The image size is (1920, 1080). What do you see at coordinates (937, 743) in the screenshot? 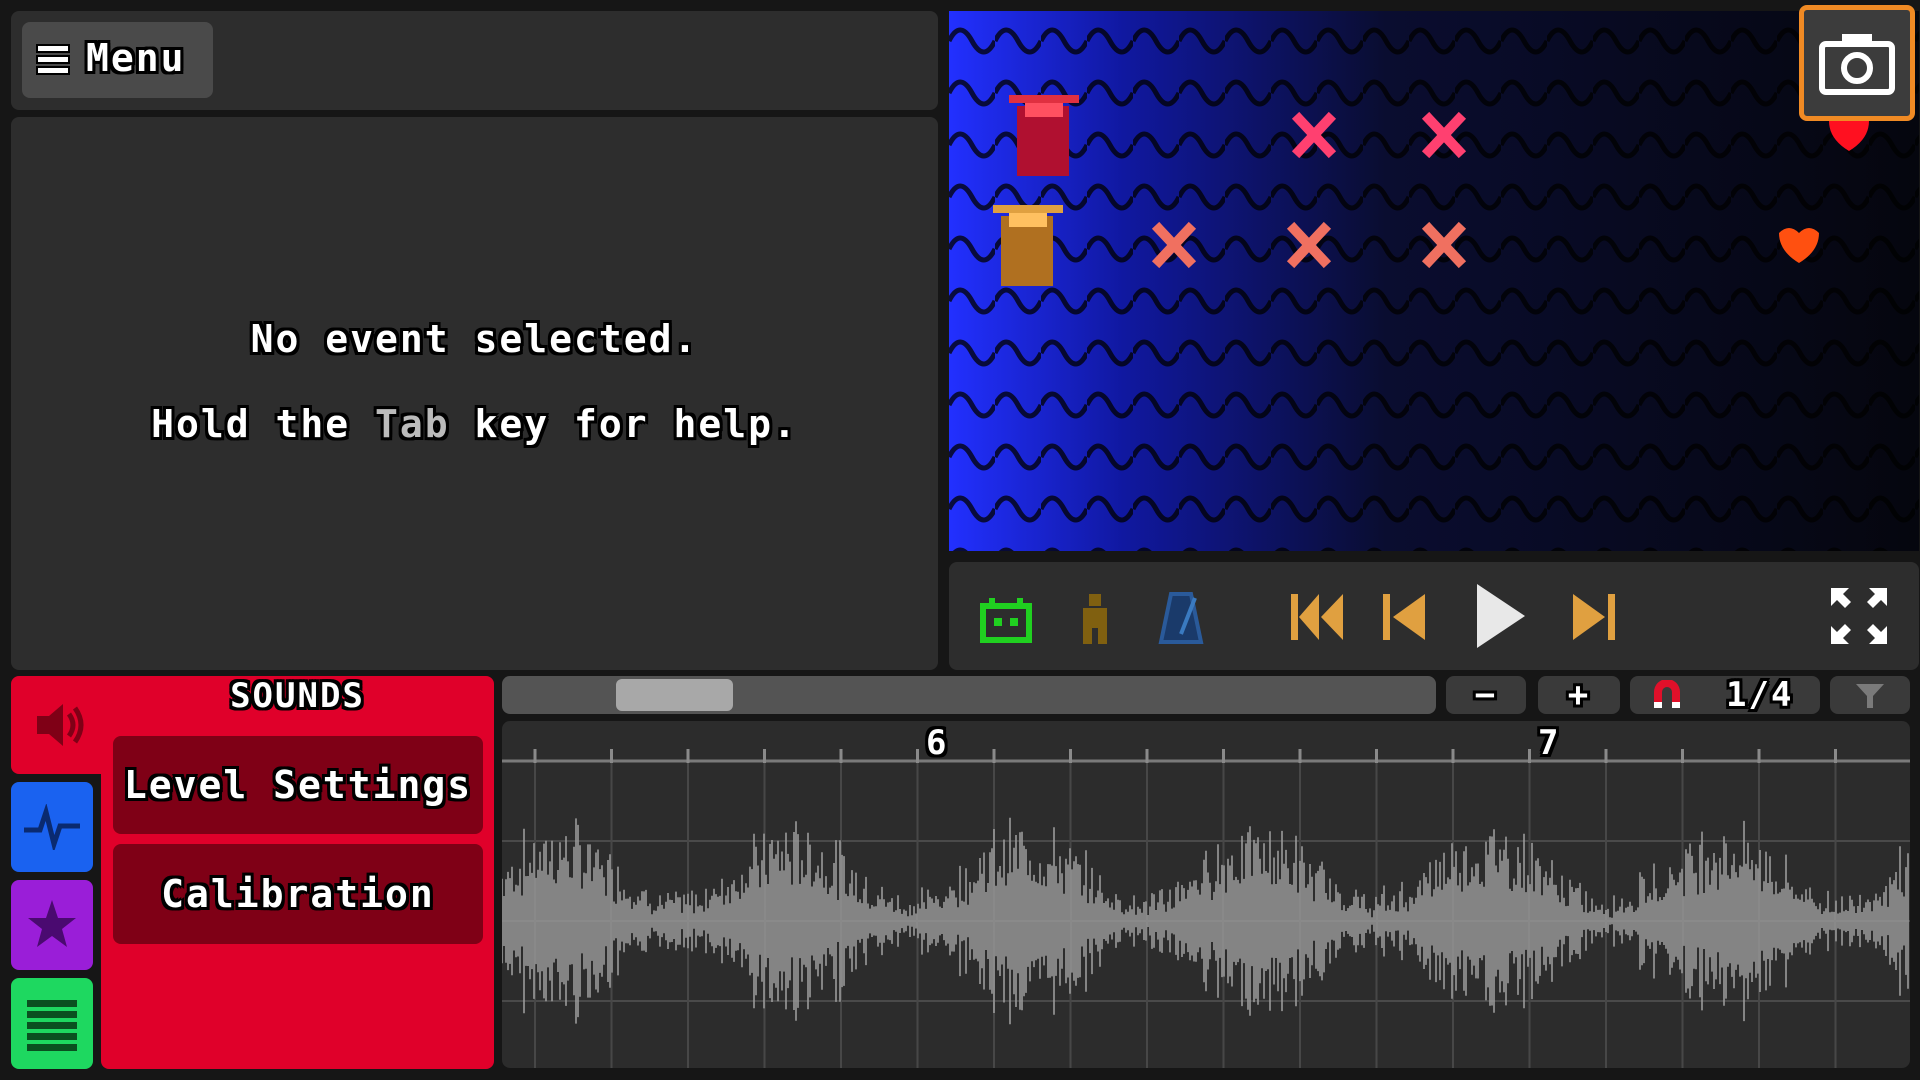
I see `bar-label-6: 6` at bounding box center [937, 743].